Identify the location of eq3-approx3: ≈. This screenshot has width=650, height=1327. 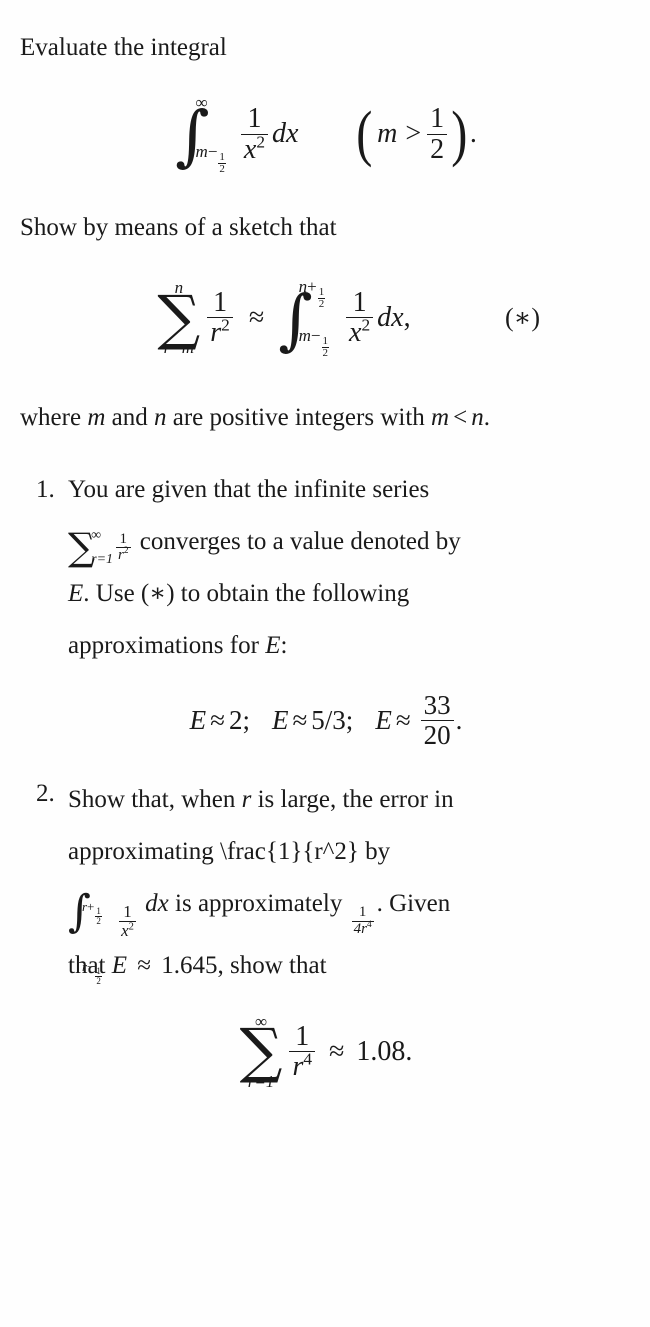
(403, 720).